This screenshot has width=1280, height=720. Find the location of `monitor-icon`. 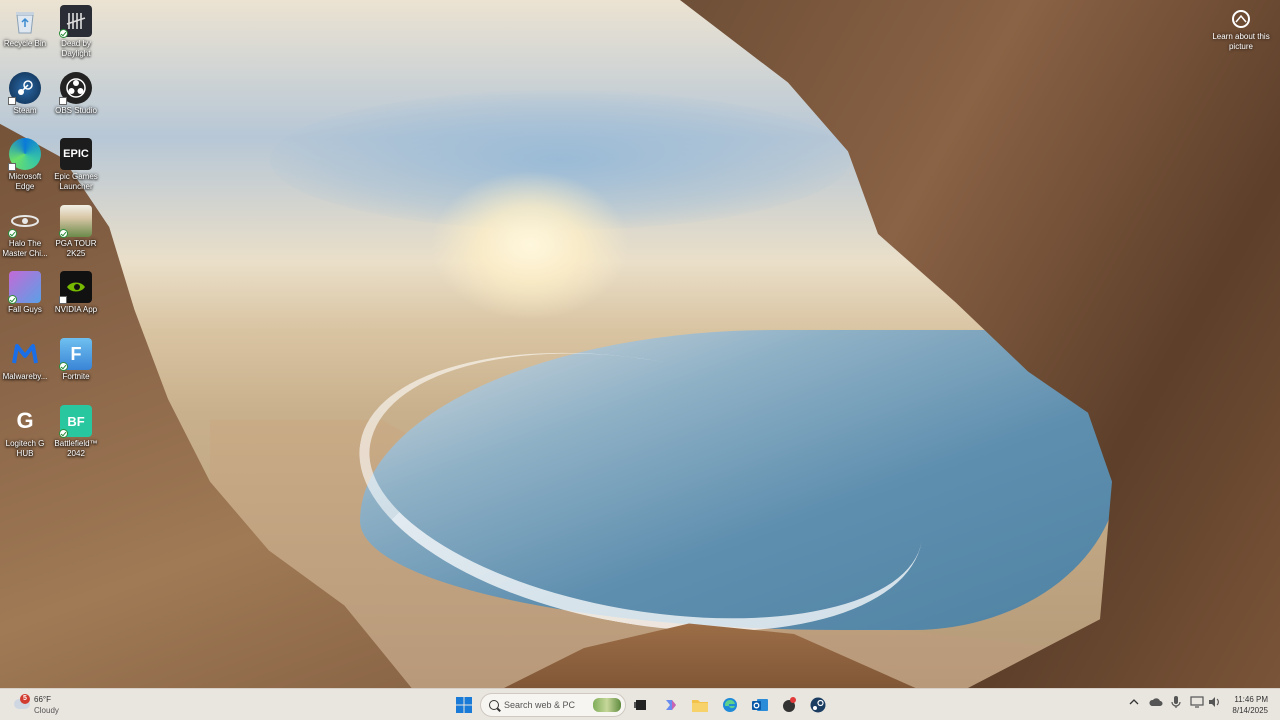

monitor-icon is located at coordinates (1197, 702).